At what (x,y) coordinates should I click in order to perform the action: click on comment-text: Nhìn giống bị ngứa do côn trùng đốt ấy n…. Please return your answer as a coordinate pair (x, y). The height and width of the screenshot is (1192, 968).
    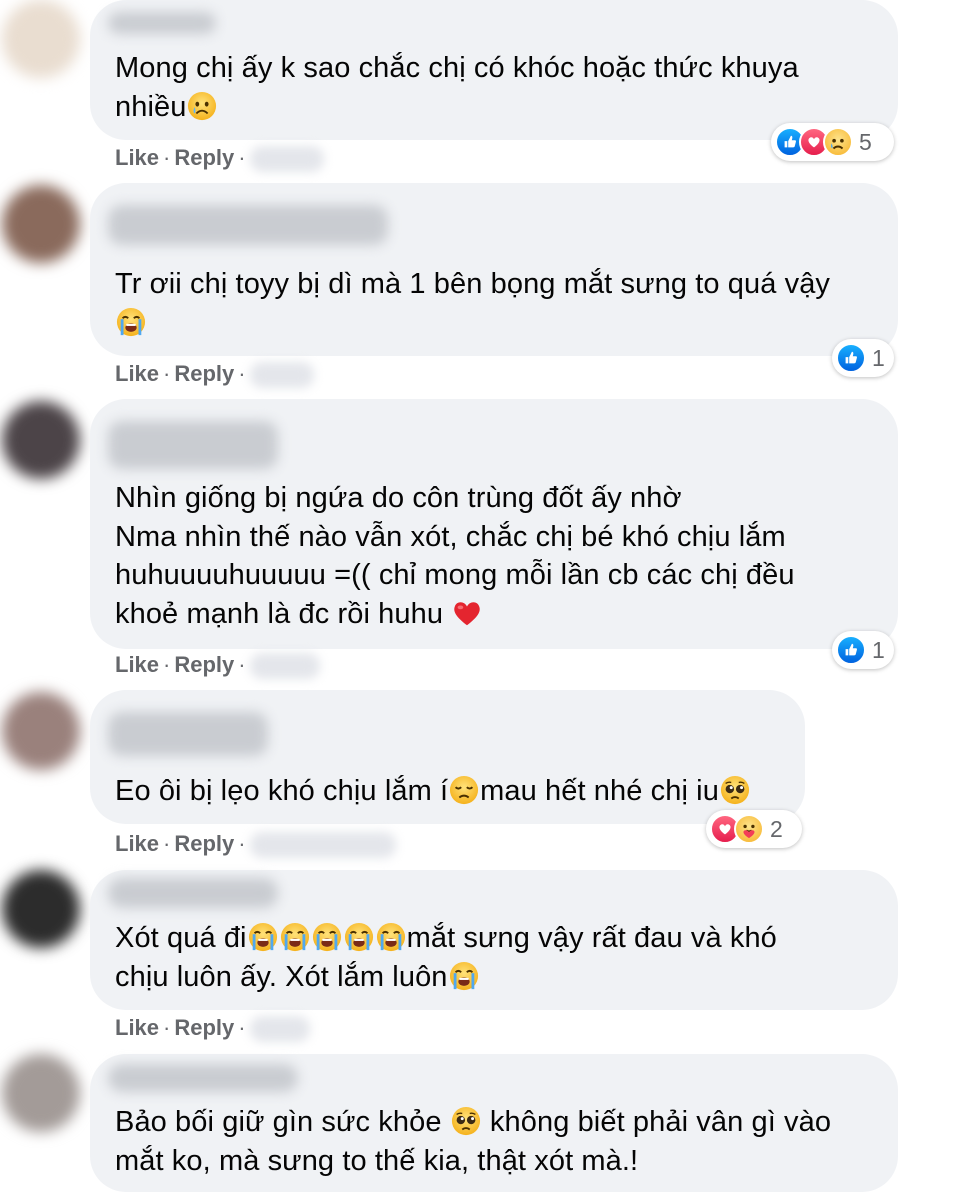
    Looking at the image, I should click on (455, 556).